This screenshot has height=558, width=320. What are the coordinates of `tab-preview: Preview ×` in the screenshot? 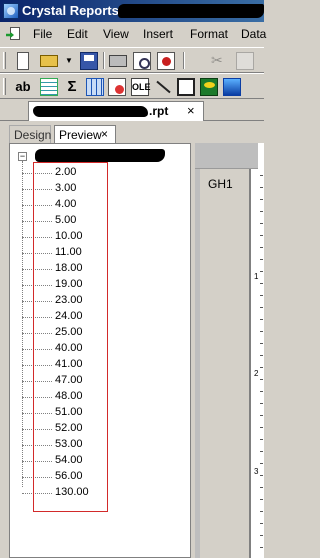 It's located at (85, 134).